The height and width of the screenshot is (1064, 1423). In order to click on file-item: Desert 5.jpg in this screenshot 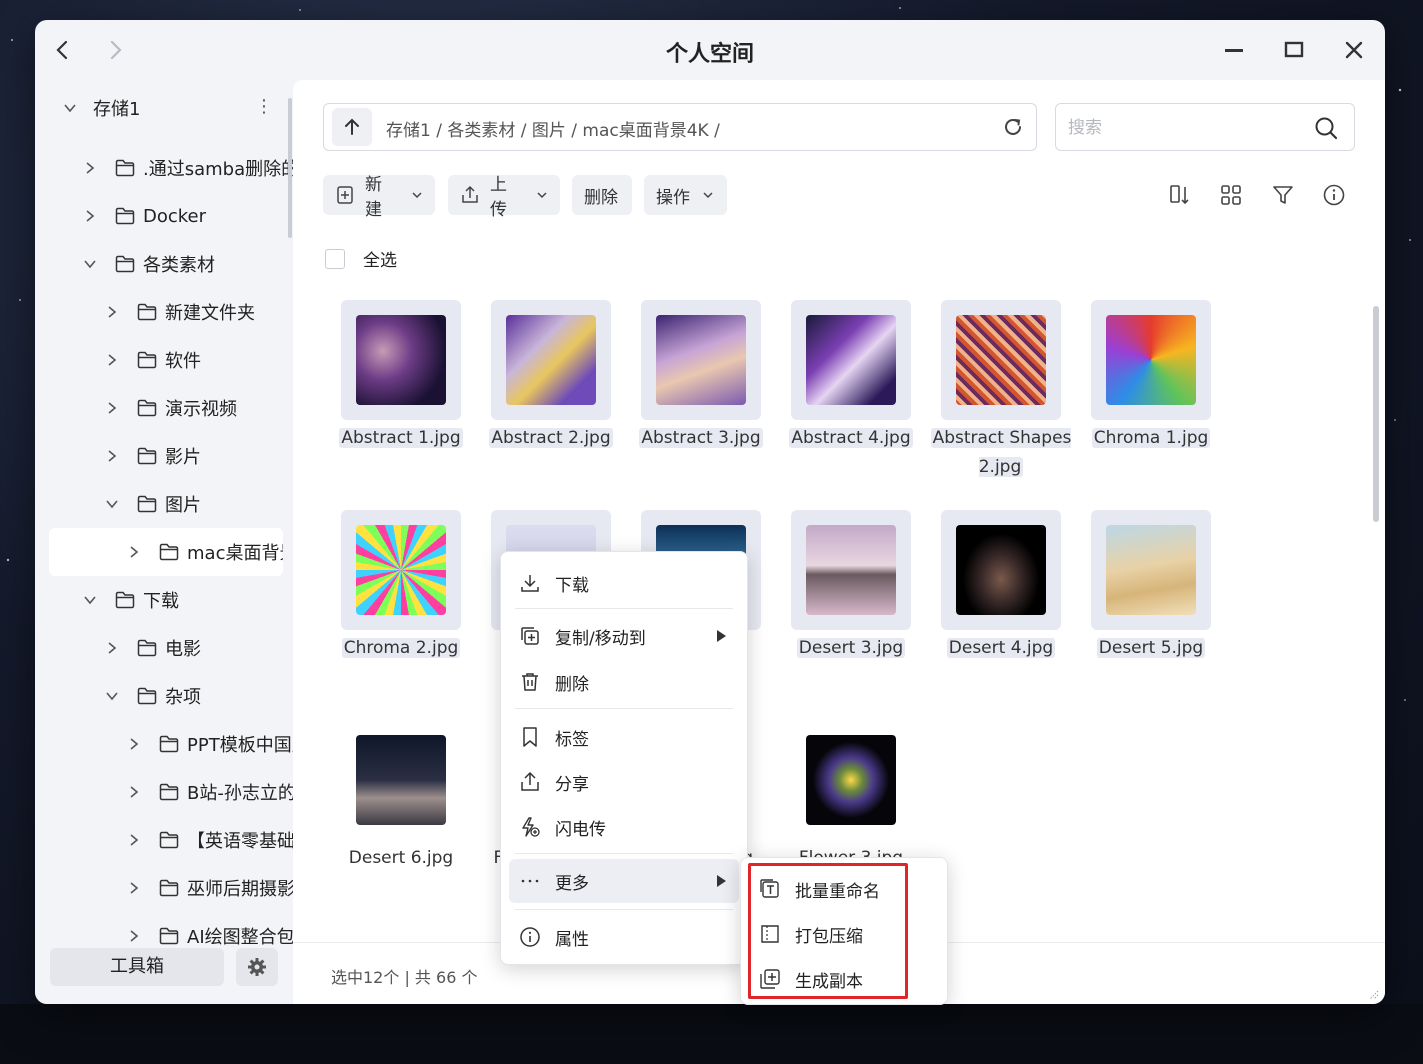, I will do `click(1151, 586)`.